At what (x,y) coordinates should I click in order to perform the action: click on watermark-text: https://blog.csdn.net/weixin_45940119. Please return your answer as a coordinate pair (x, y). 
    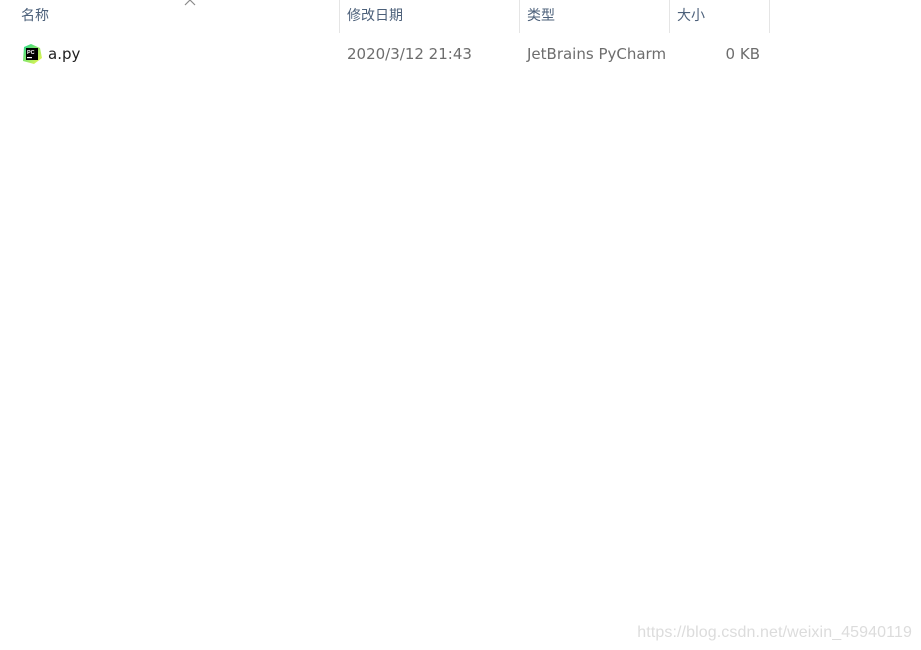
    Looking at the image, I should click on (774, 632).